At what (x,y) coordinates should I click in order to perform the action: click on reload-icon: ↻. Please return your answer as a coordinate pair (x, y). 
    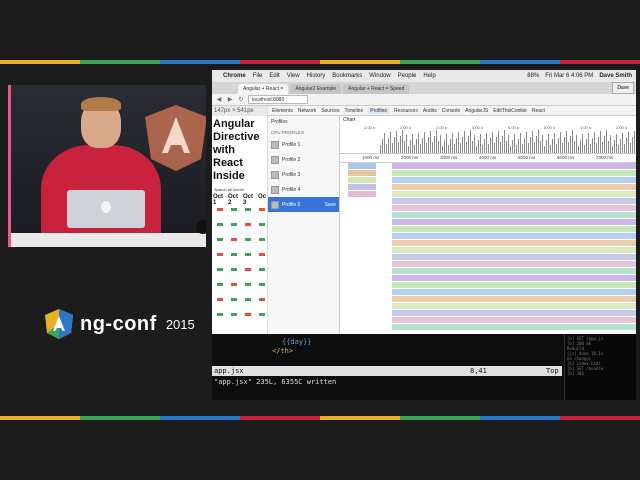
    Looking at the image, I should click on (241, 100).